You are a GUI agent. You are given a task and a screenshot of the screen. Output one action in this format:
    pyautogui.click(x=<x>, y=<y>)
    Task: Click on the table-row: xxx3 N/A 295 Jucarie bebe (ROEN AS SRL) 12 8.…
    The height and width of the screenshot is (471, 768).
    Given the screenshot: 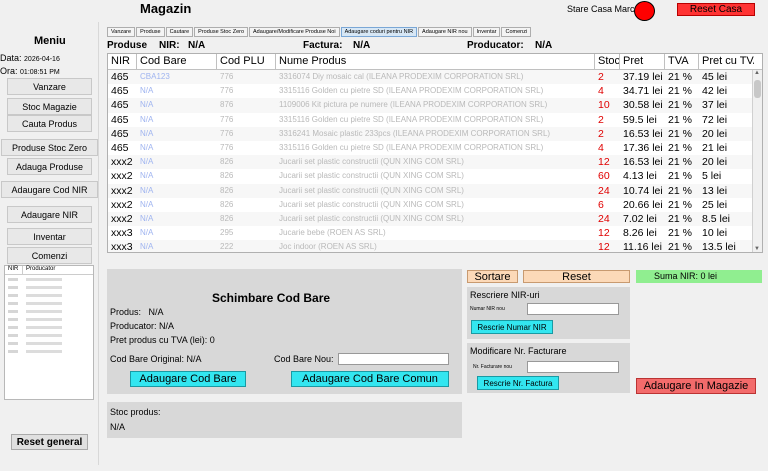 What is the action you would take?
    pyautogui.click(x=435, y=233)
    